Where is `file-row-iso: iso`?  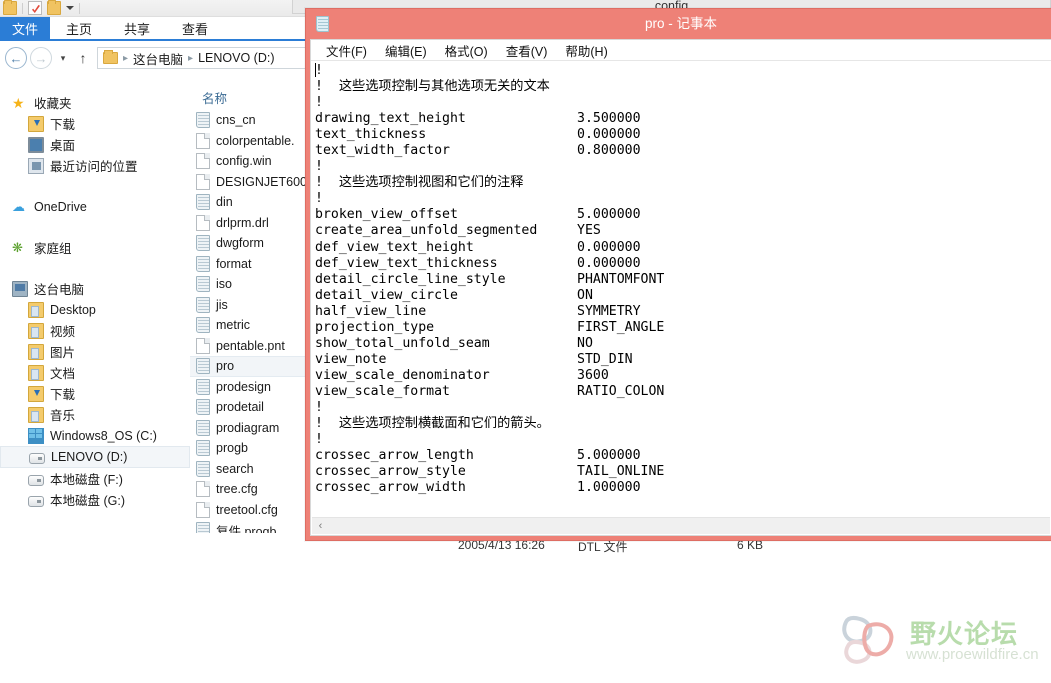
file-row-iso: iso is located at coordinates (251, 284).